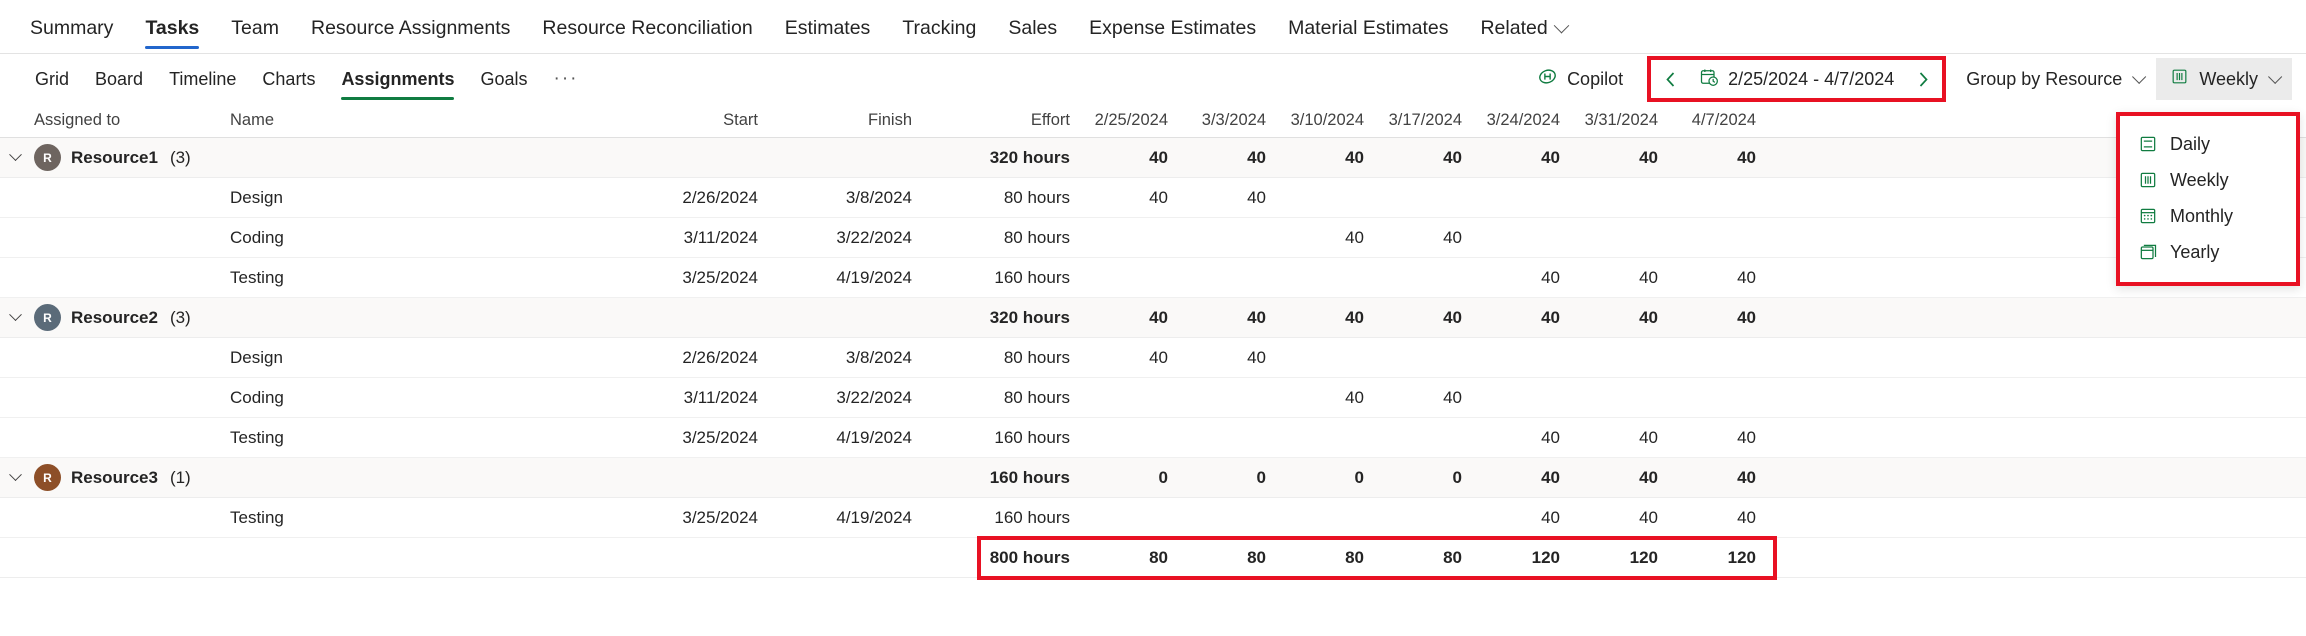 This screenshot has height=636, width=2306. Describe the element at coordinates (125, 157) in the screenshot. I see `cell-assigned-to: R Resource1 (3)` at that location.